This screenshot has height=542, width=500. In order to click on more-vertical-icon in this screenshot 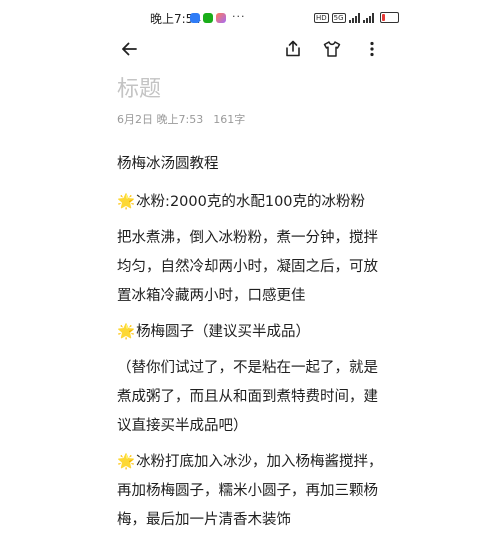, I will do `click(372, 49)`.